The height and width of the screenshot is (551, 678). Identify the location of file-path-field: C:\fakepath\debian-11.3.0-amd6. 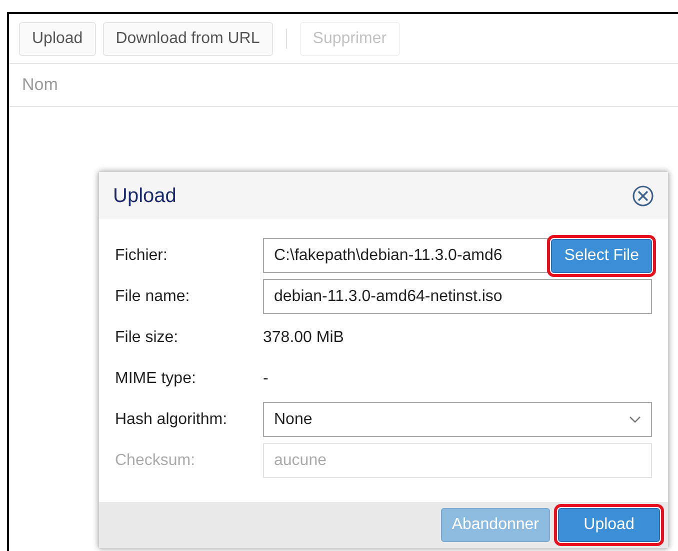
(405, 255).